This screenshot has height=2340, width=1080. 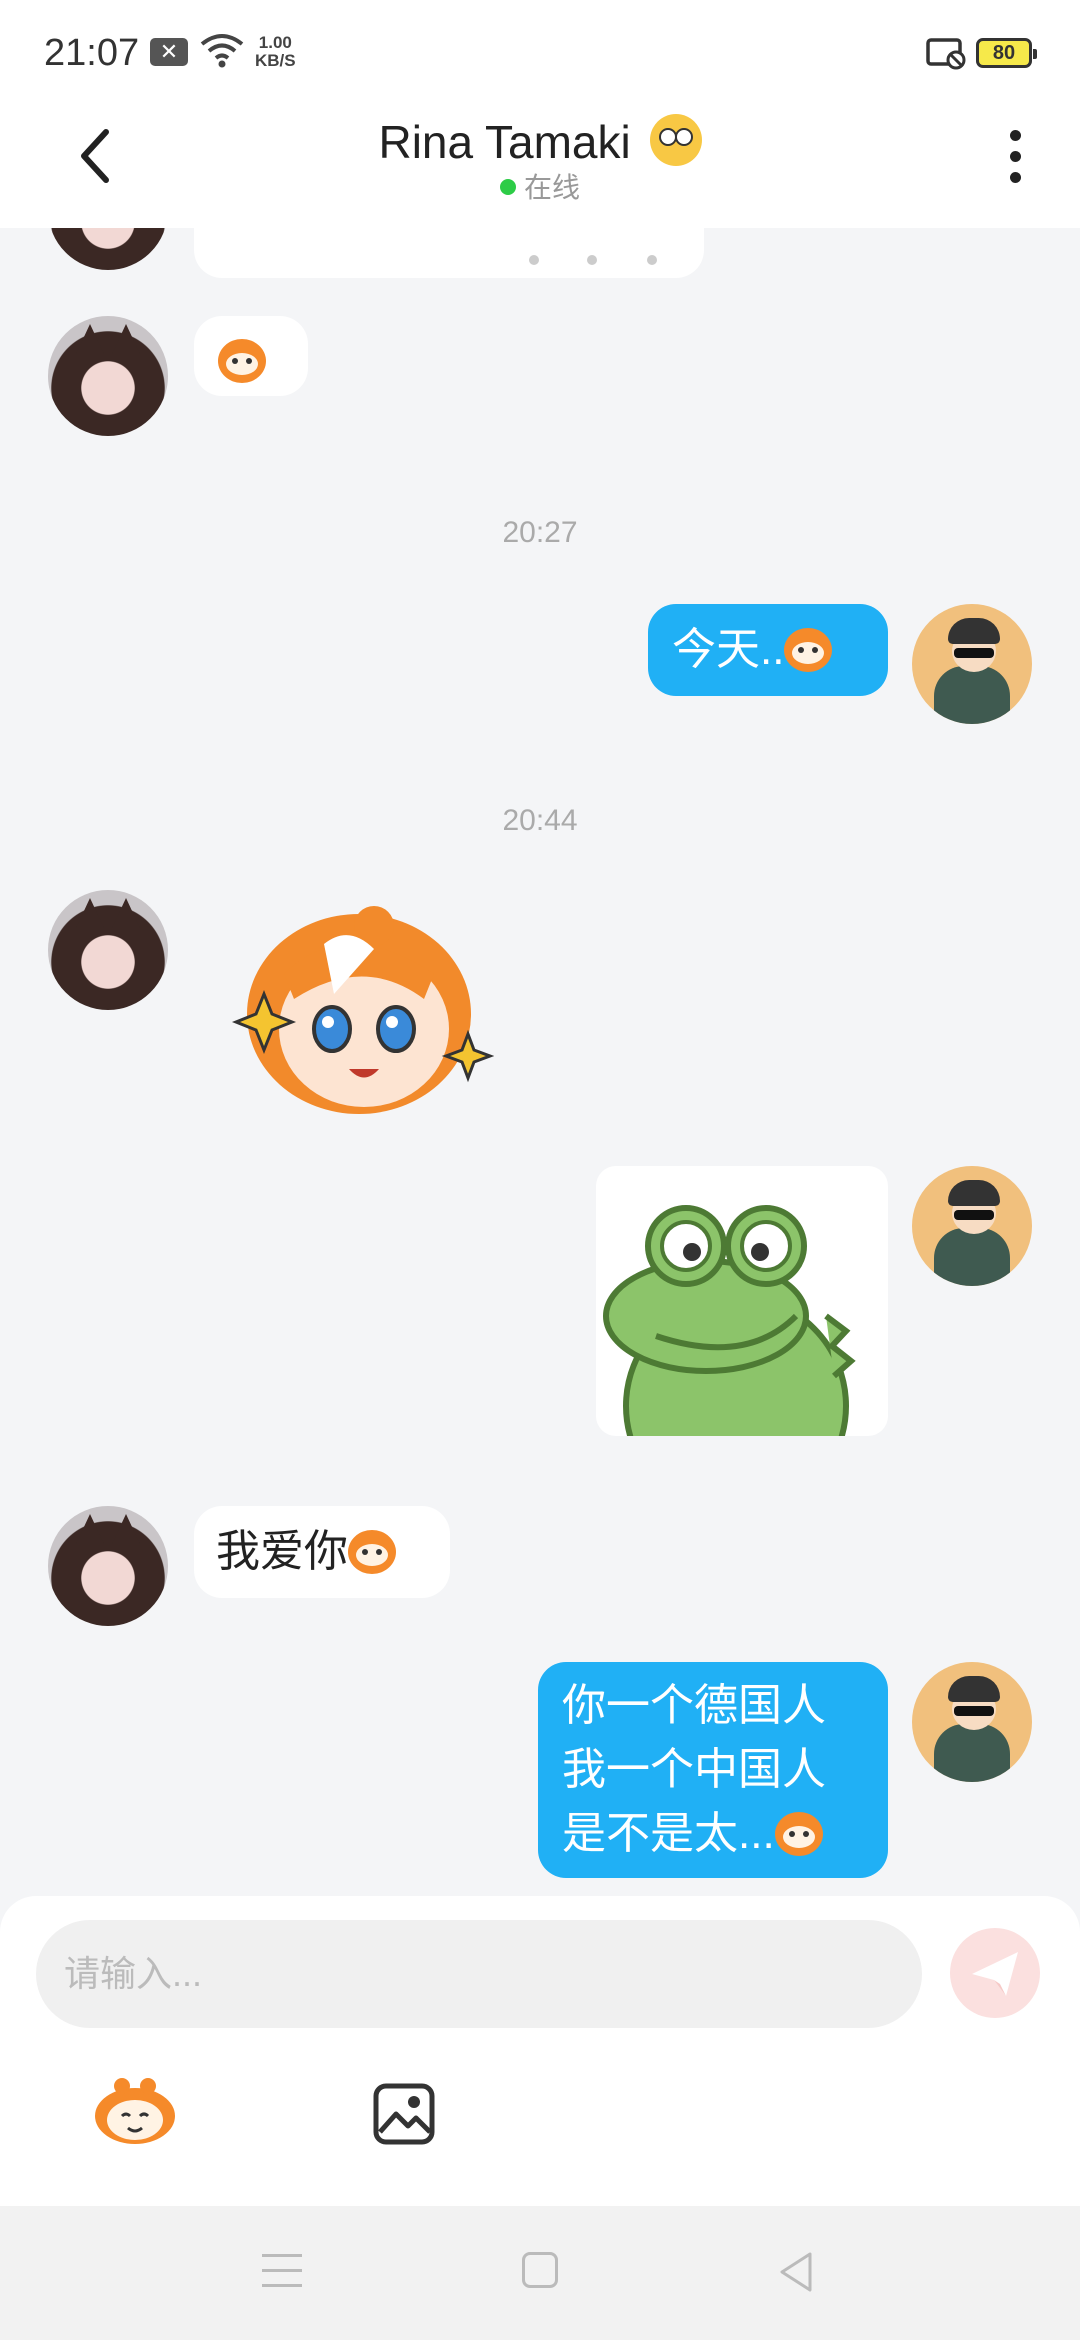 I want to click on crying-mascot-sticker-icon, so click(x=798, y=1834).